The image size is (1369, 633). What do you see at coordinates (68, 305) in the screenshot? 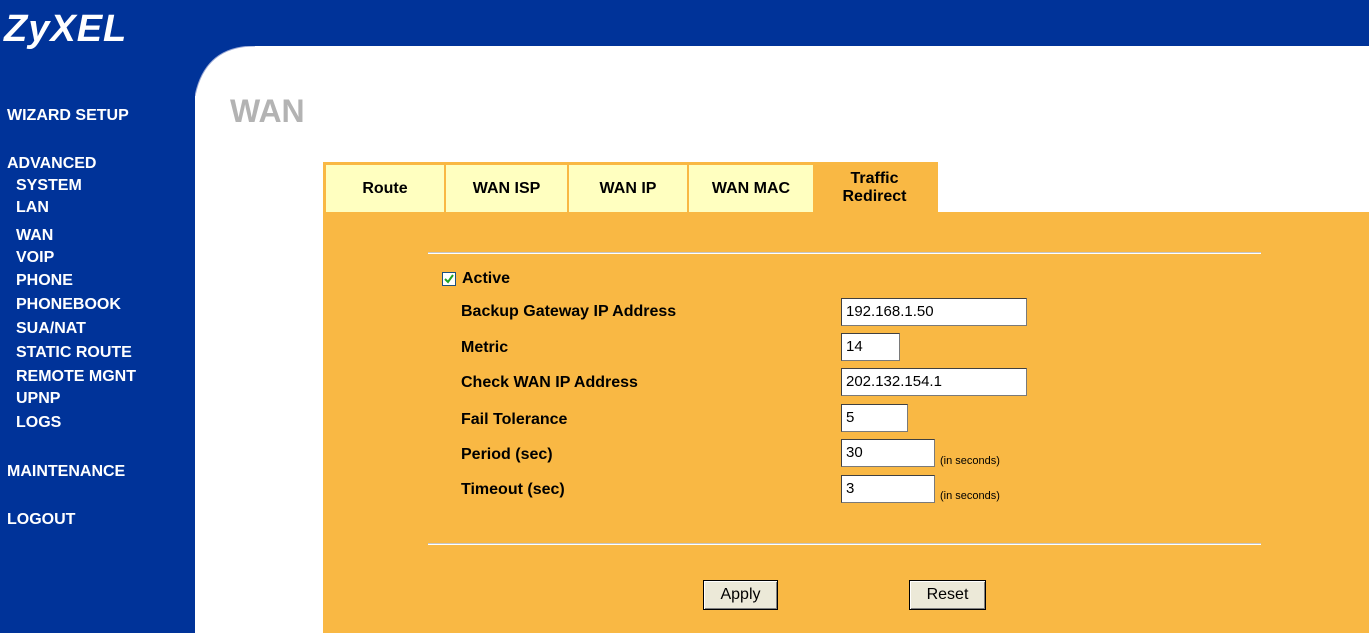
I see `nav-phonebook: PHONEBOOK` at bounding box center [68, 305].